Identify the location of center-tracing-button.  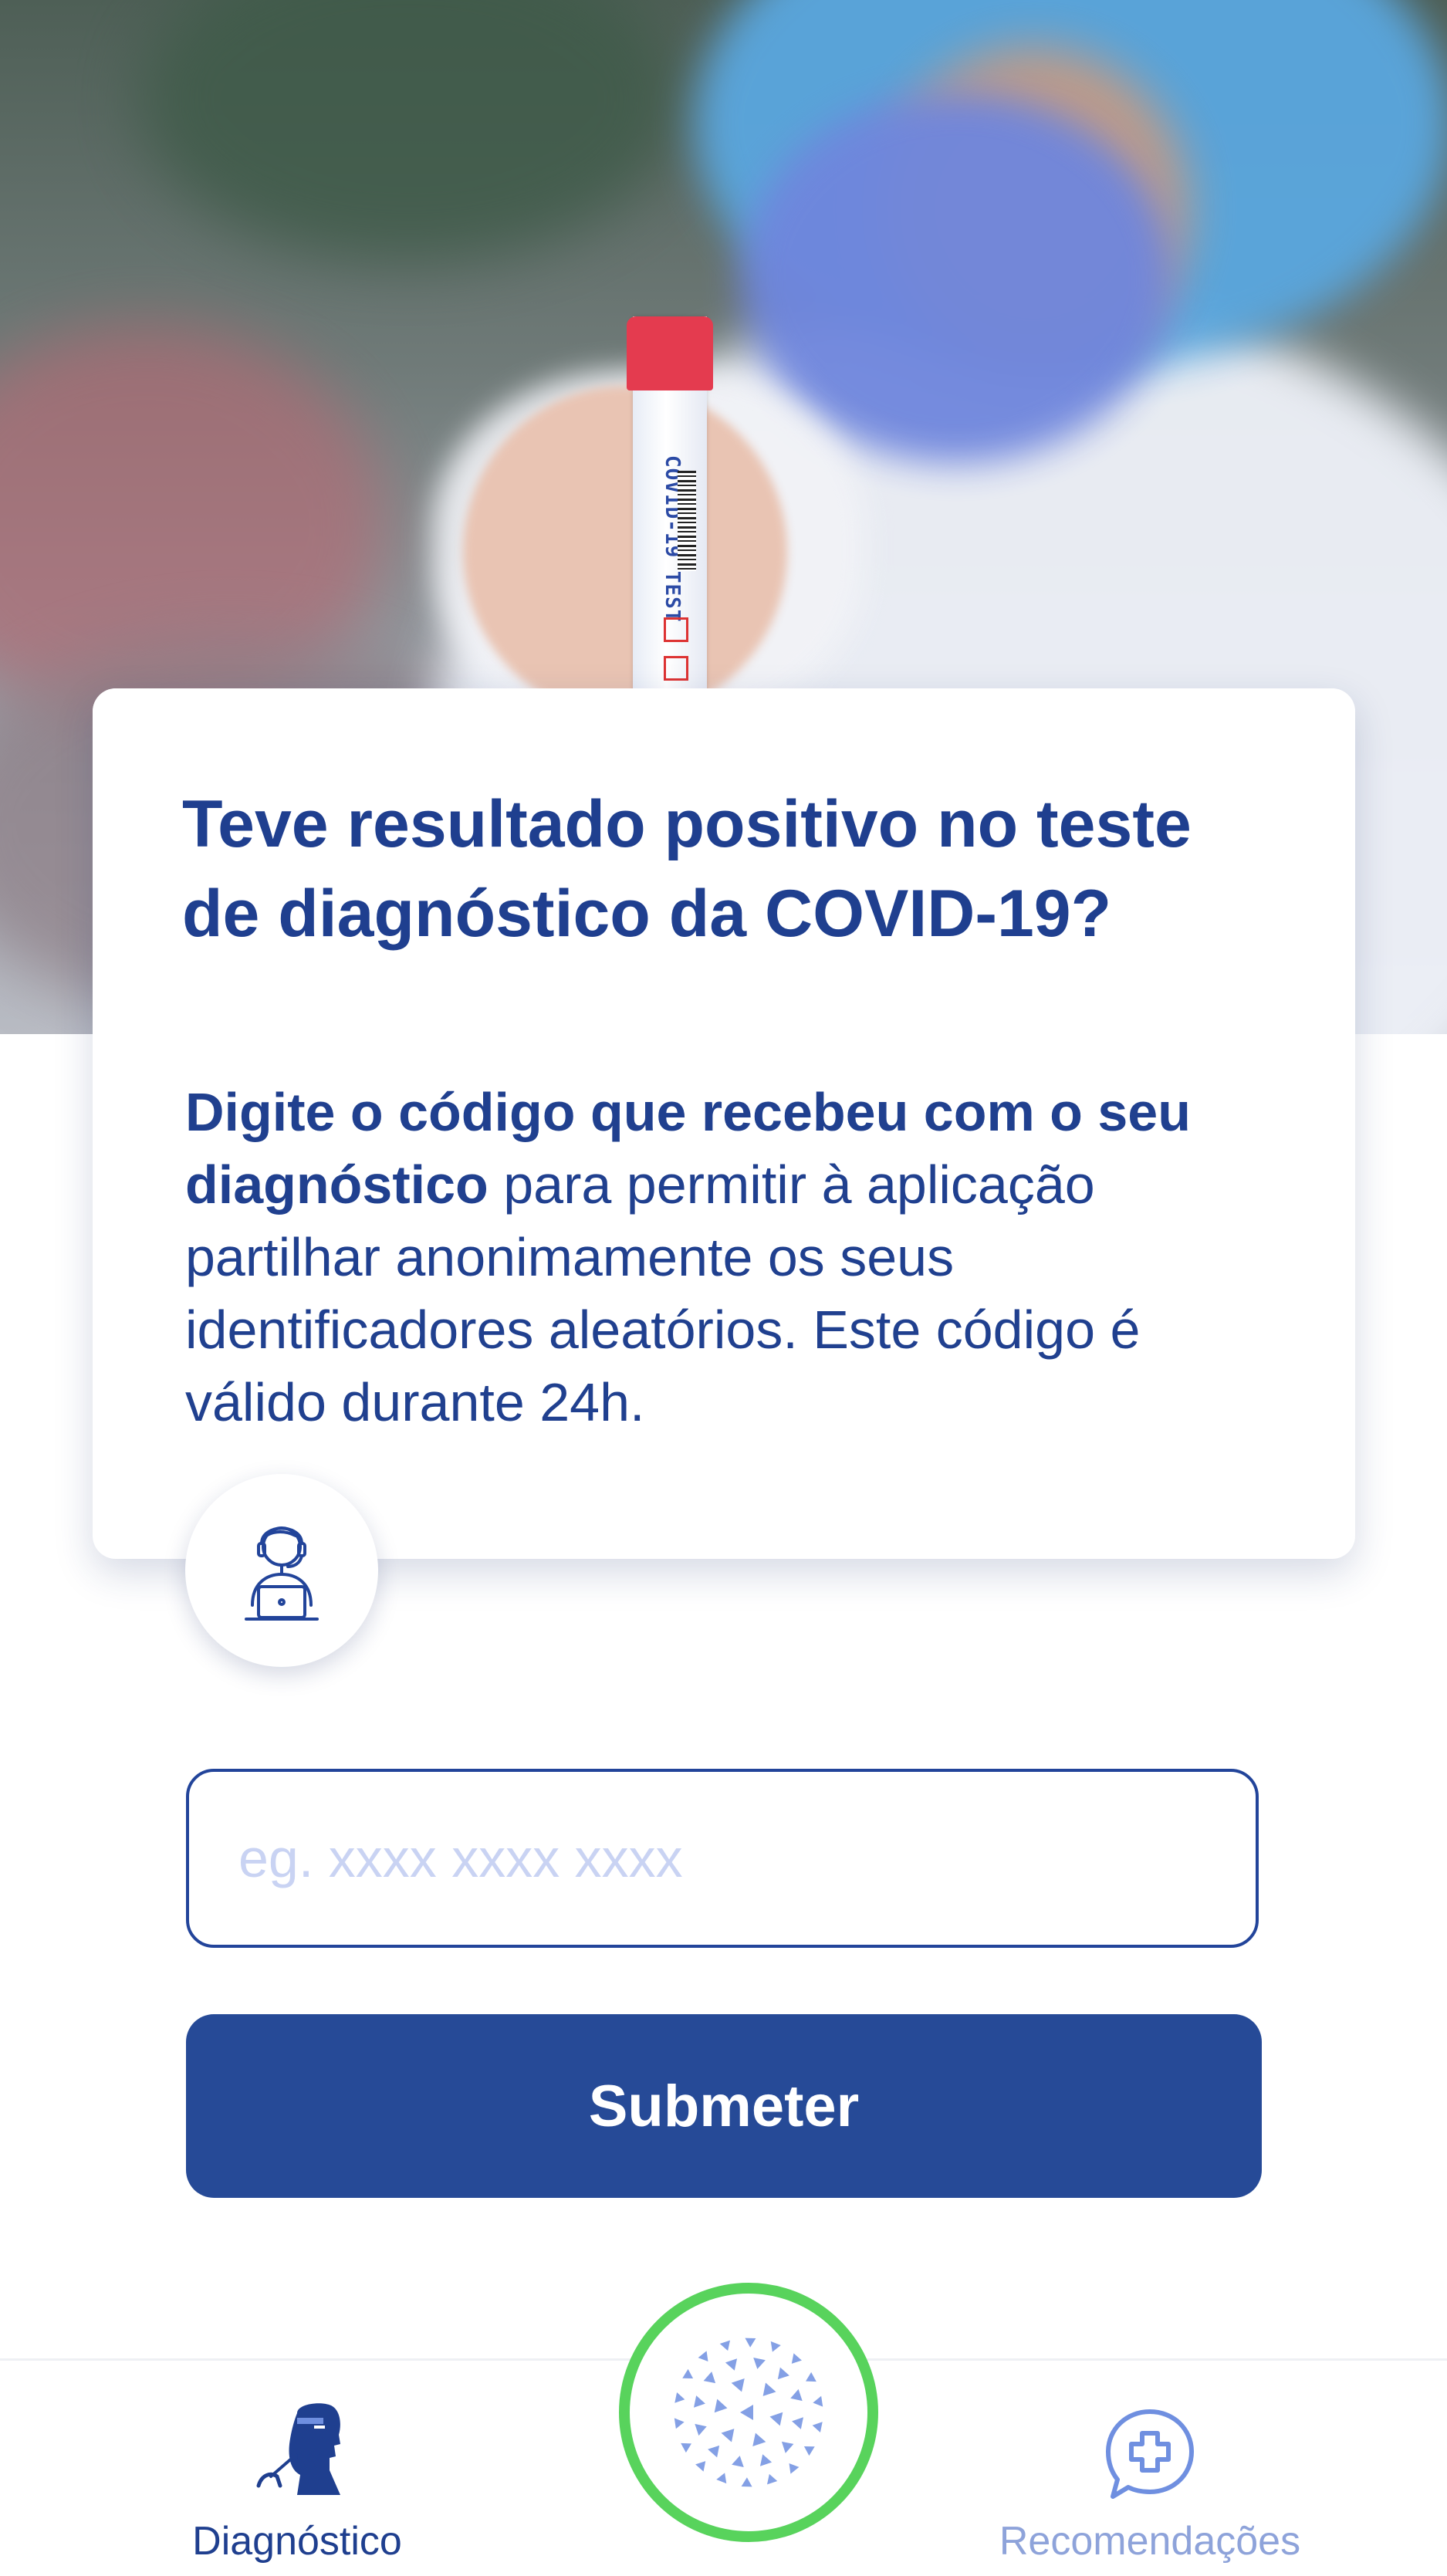
(748, 2412).